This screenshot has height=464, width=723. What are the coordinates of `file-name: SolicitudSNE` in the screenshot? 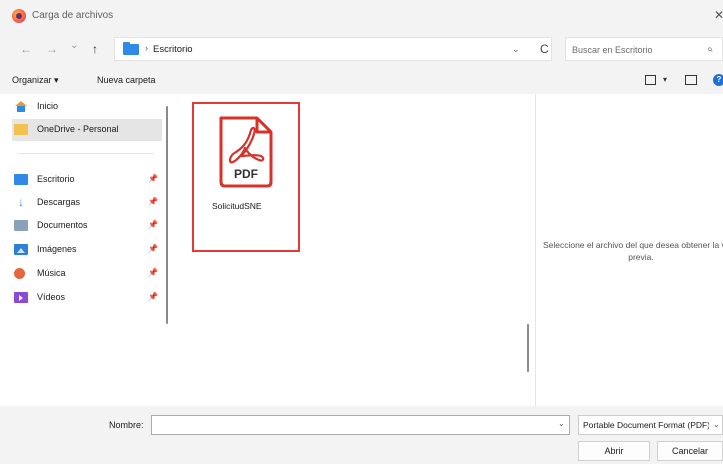 It's located at (237, 206).